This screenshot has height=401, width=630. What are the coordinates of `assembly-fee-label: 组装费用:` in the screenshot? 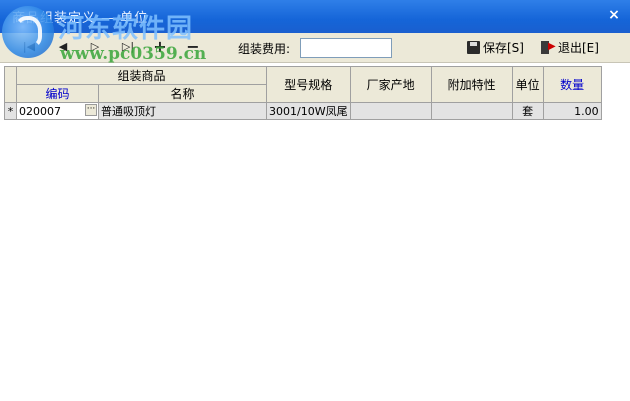 It's located at (264, 49).